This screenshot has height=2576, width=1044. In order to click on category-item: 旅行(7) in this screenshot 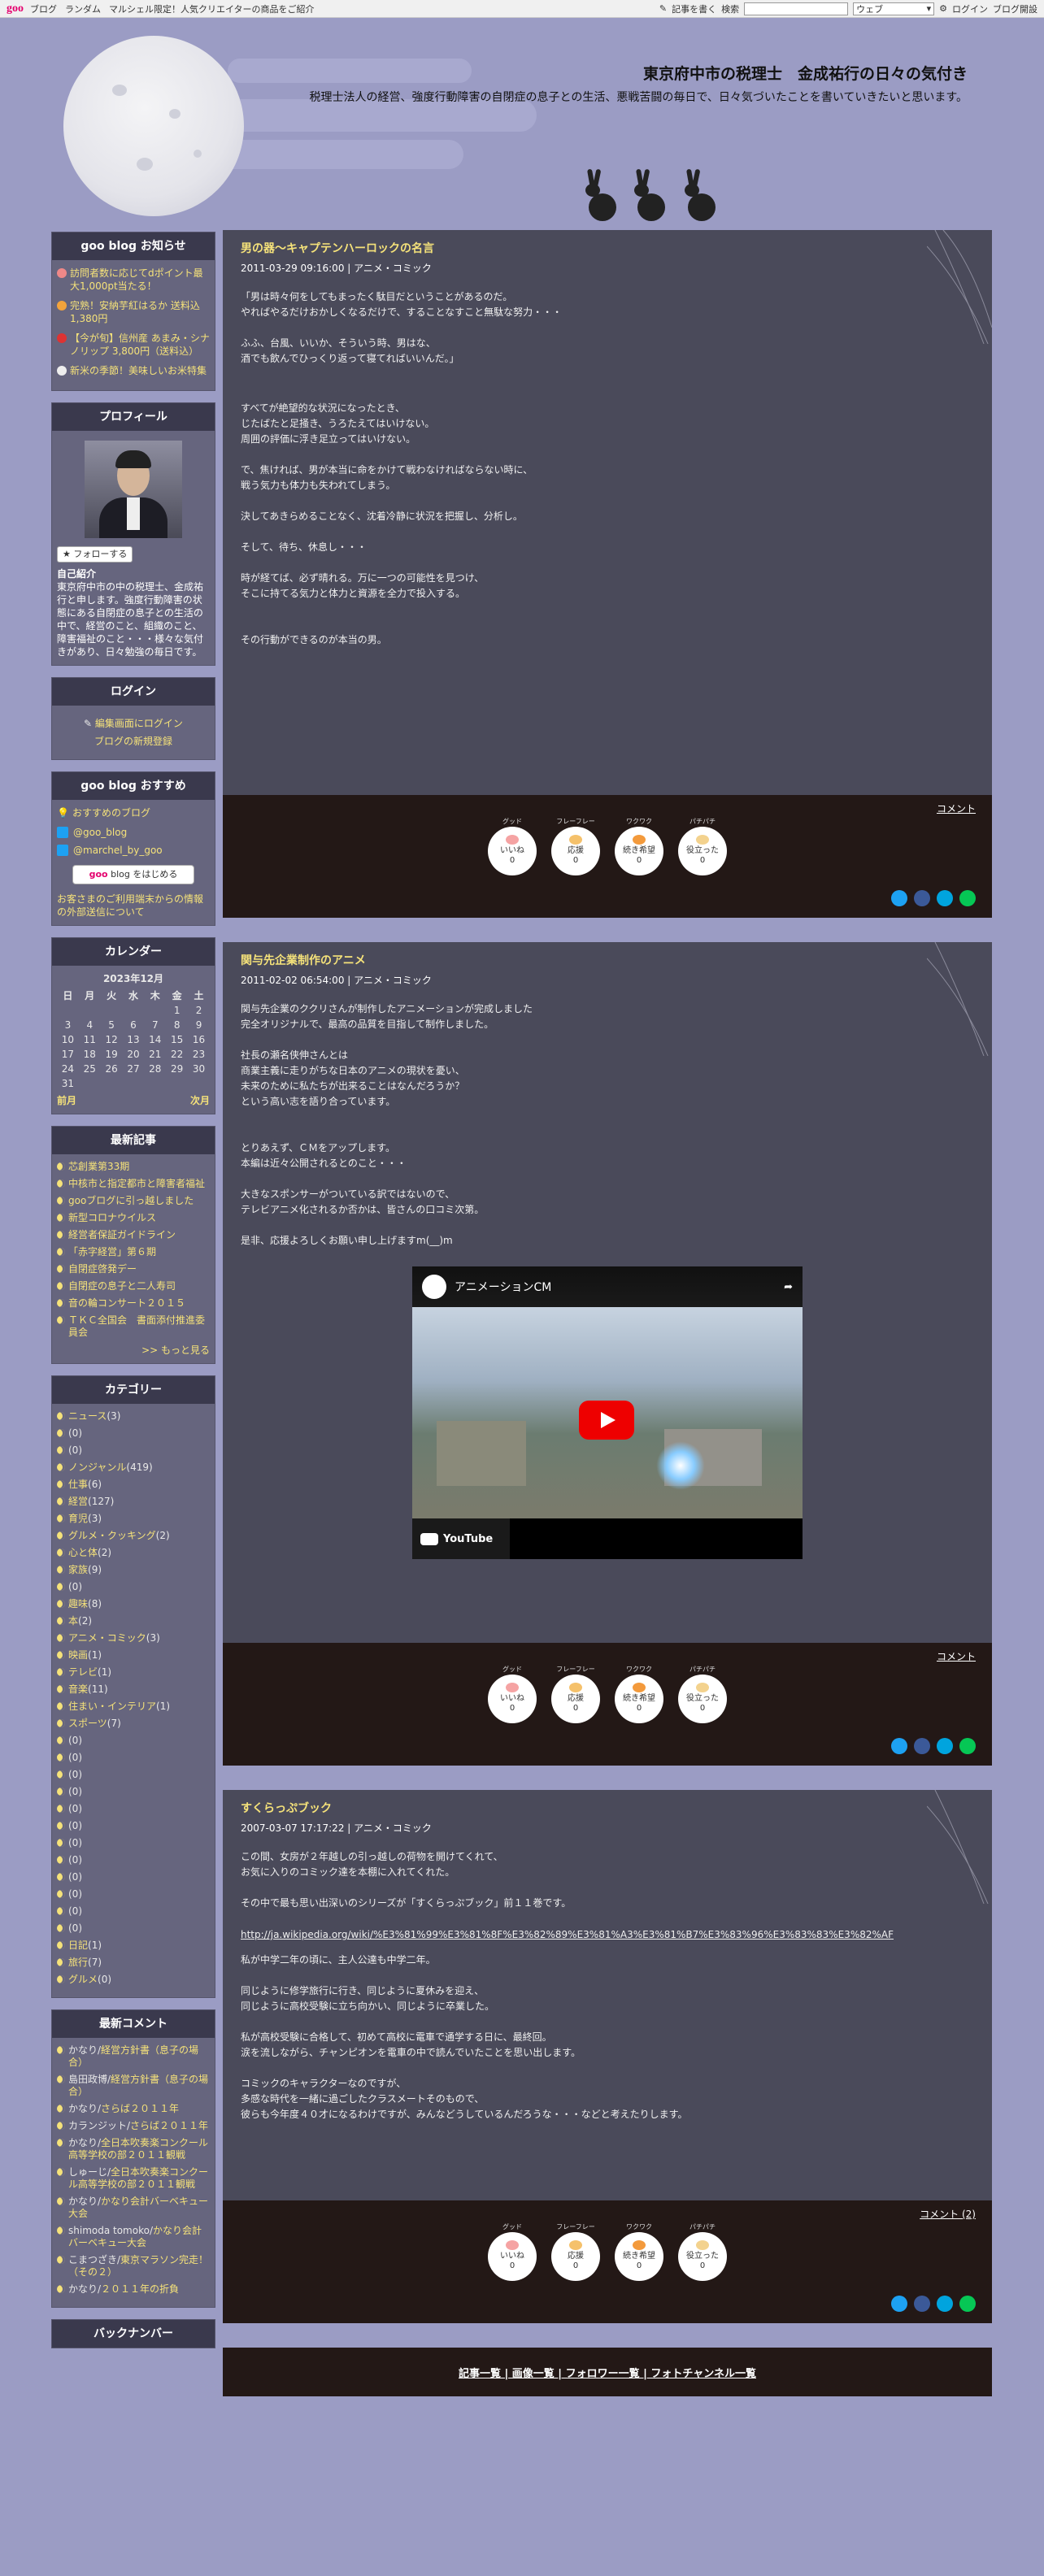, I will do `click(133, 1963)`.